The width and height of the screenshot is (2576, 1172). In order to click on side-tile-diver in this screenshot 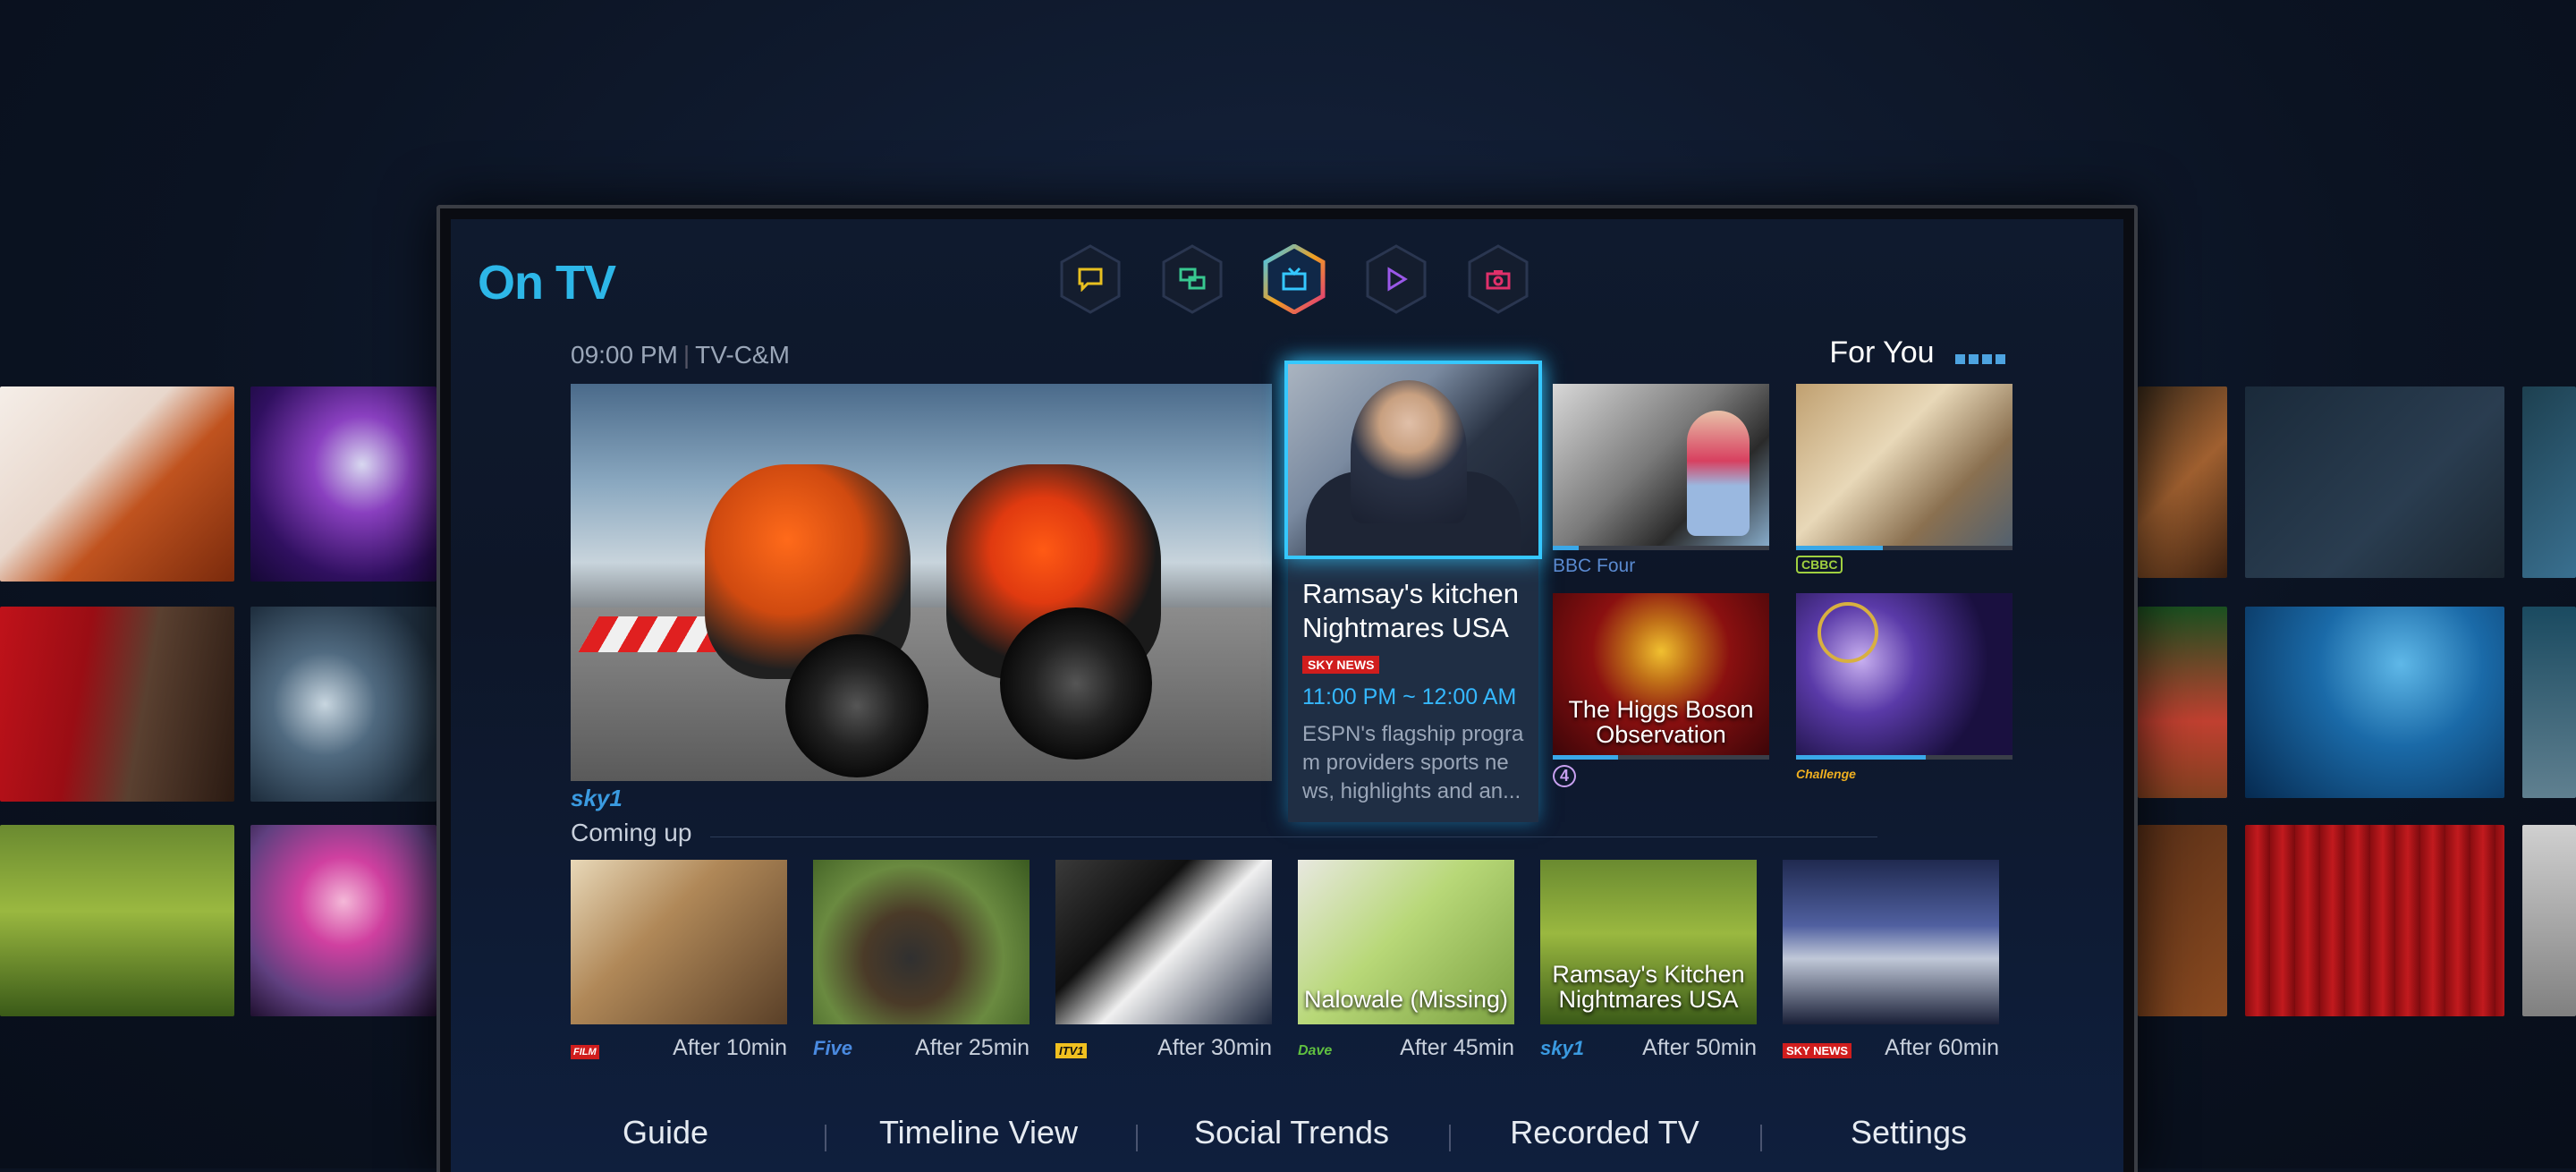, I will do `click(2374, 703)`.